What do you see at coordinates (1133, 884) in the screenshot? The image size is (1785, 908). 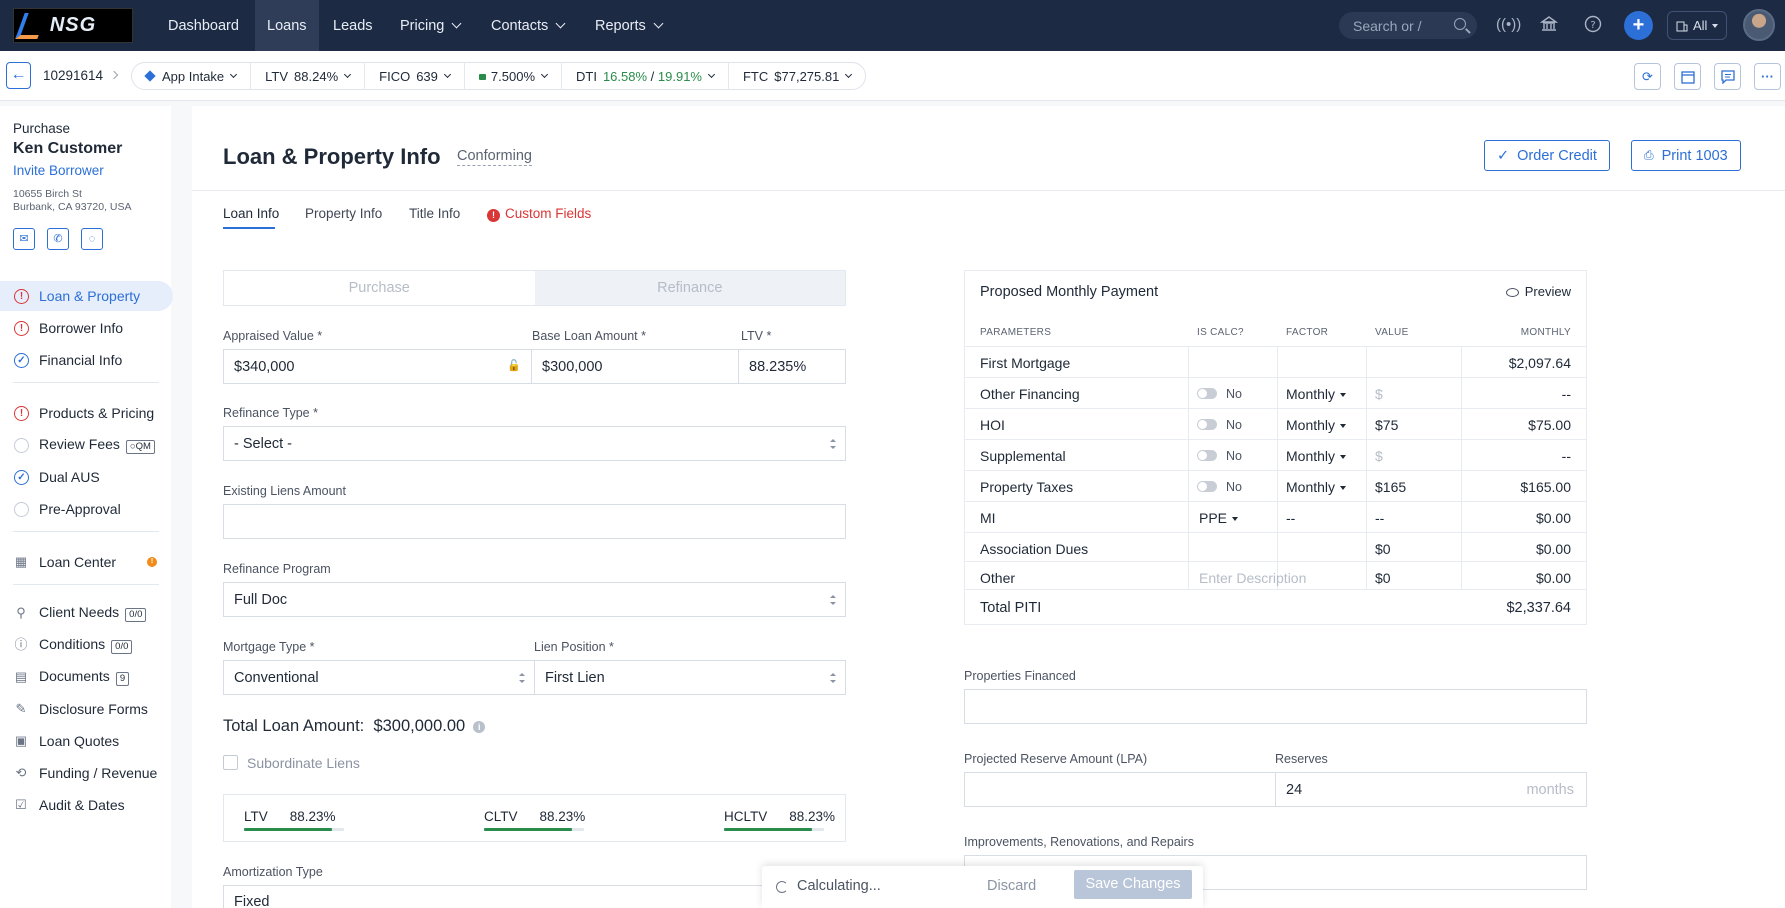 I see `save-changes-button: Save Changes` at bounding box center [1133, 884].